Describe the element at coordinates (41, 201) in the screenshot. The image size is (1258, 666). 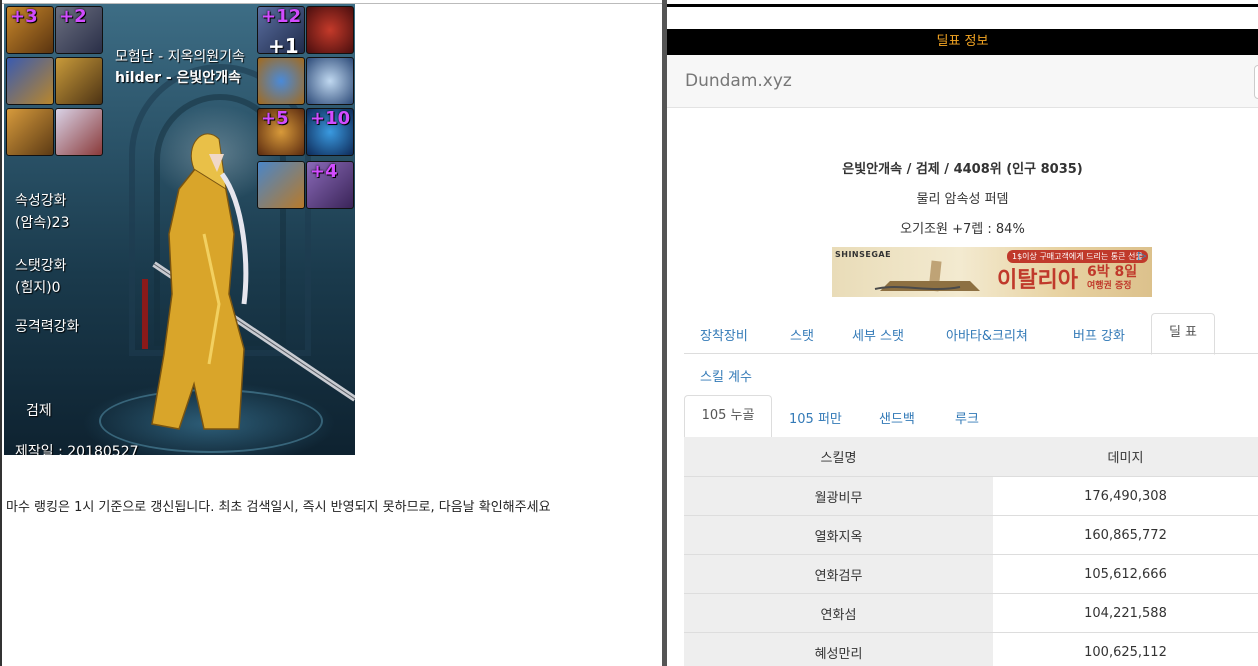
I see `element-enhance-label: 속성강화` at that location.